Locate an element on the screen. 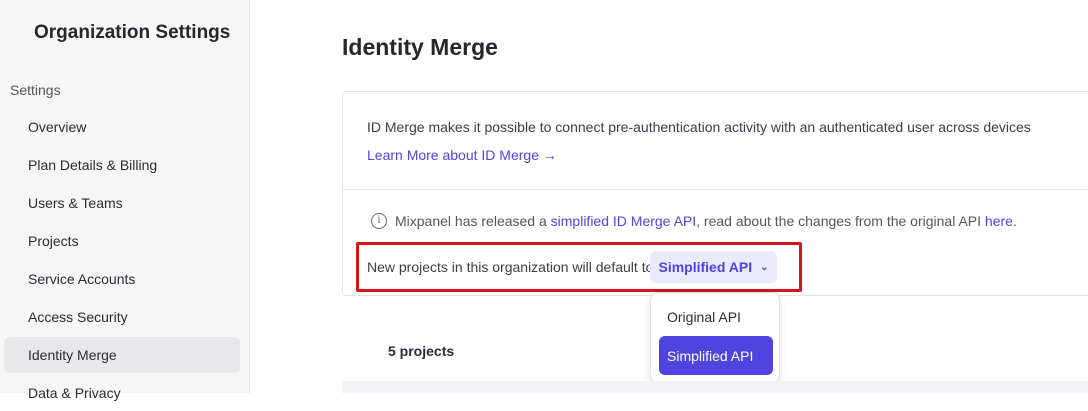  sidebar-title: Organization Settings is located at coordinates (132, 32).